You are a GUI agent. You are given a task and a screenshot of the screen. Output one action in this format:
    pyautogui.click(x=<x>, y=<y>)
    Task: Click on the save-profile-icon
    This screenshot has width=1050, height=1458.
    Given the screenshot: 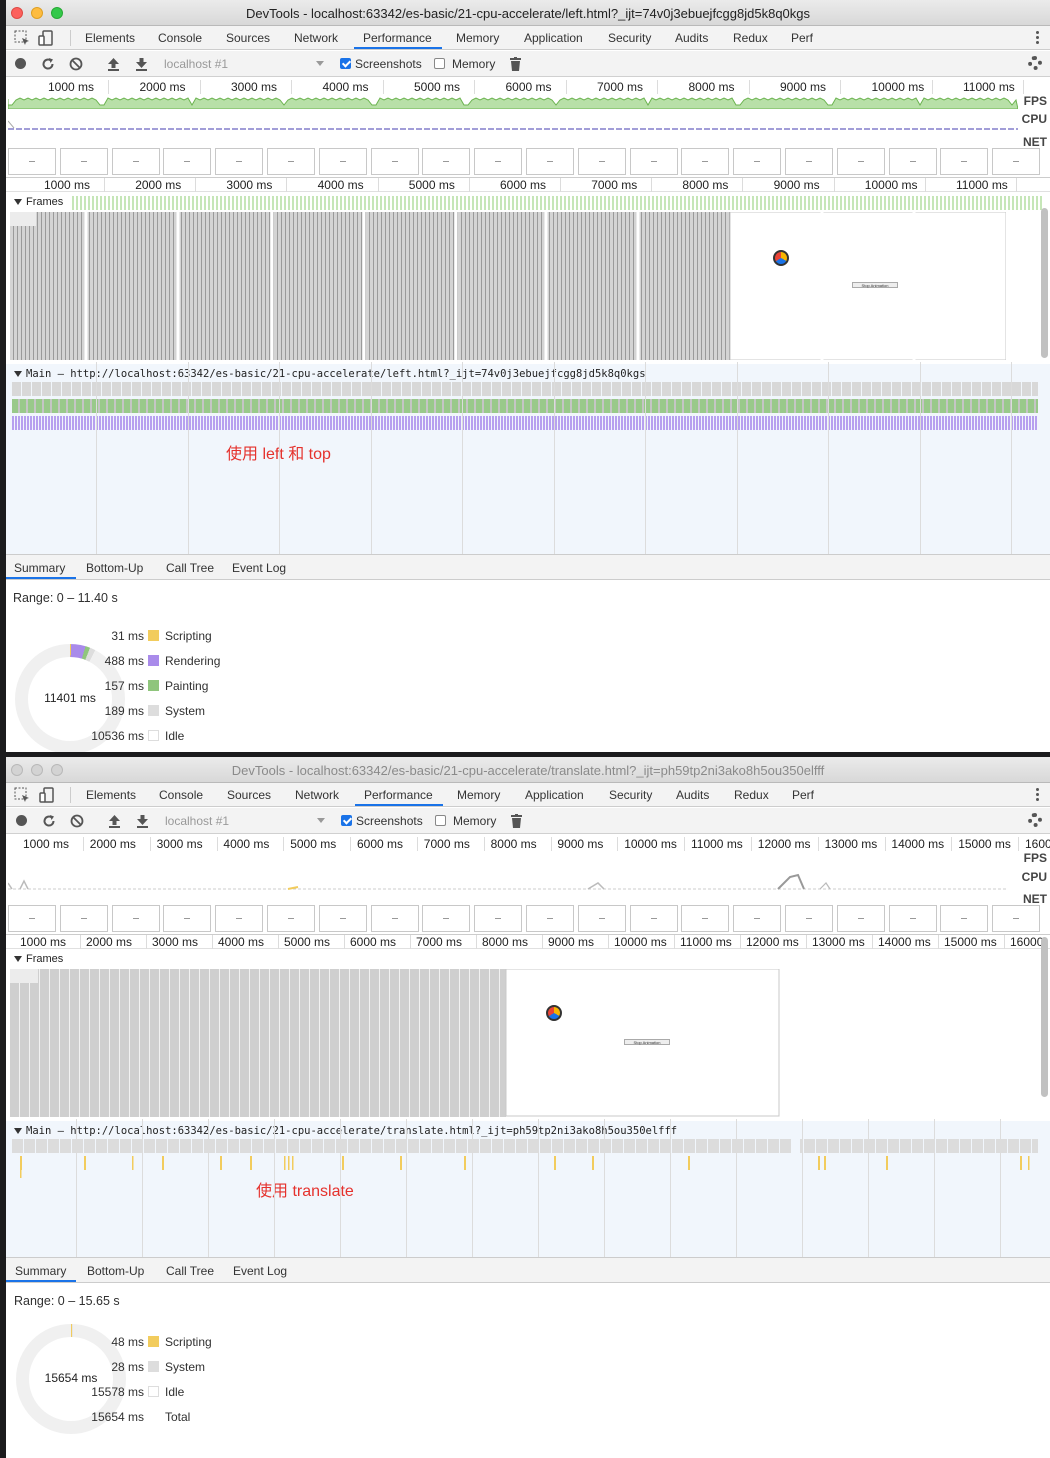 What is the action you would take?
    pyautogui.click(x=142, y=821)
    